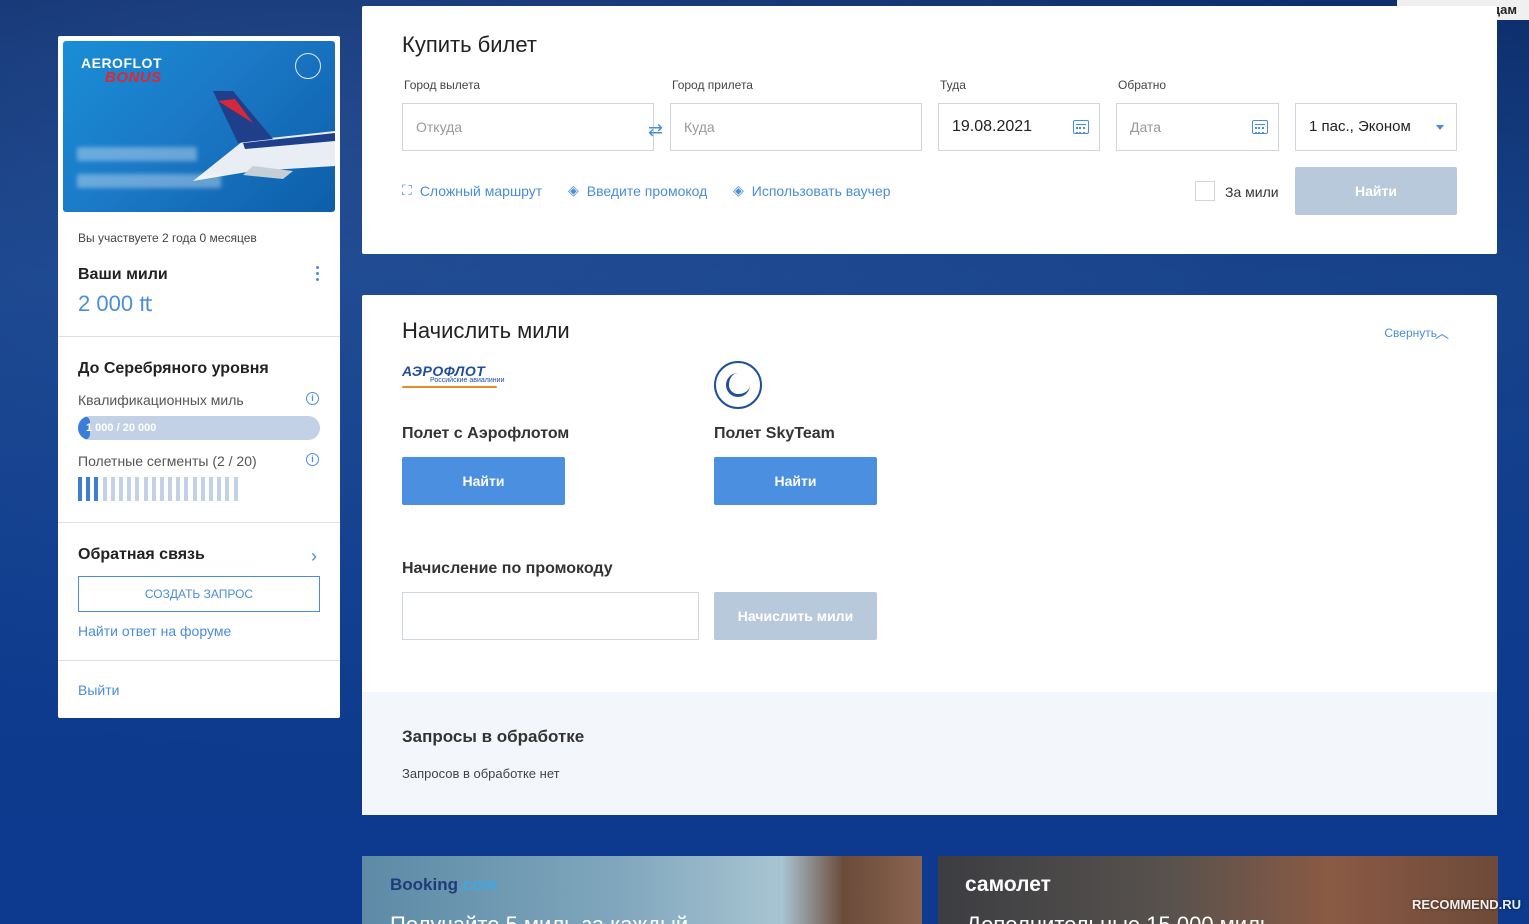 This screenshot has width=1529, height=924. I want to click on progress-text: 1 000 / 20 000, so click(121, 428).